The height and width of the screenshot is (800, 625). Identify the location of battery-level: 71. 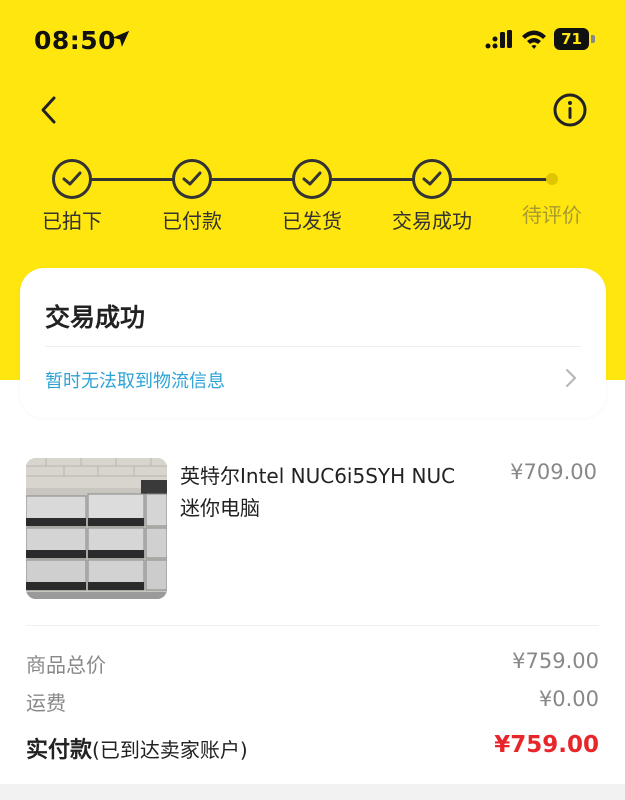
(571, 39).